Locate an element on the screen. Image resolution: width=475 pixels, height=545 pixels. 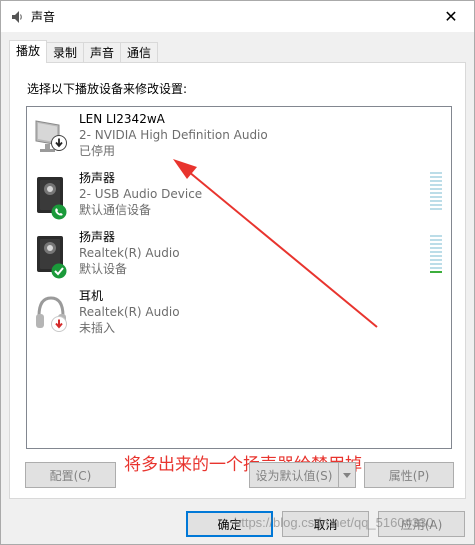
tab-sounds: 声音 is located at coordinates (102, 52).